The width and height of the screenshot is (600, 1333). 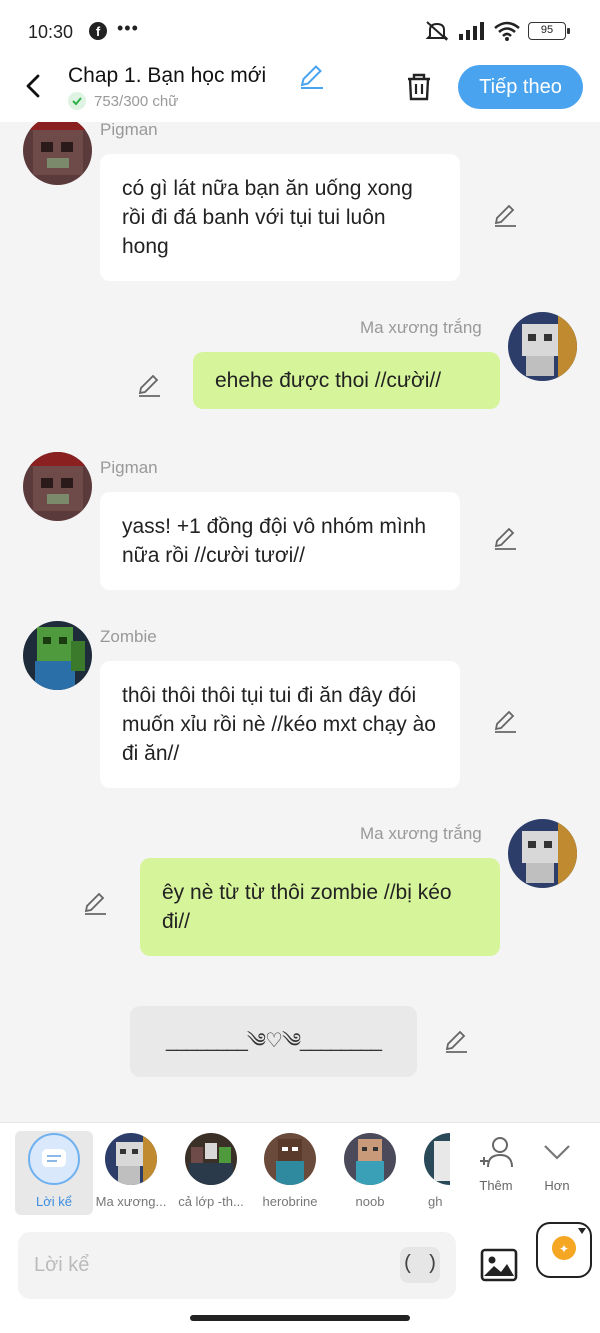 I want to click on word-count-text: 753/300 chữ, so click(x=136, y=101).